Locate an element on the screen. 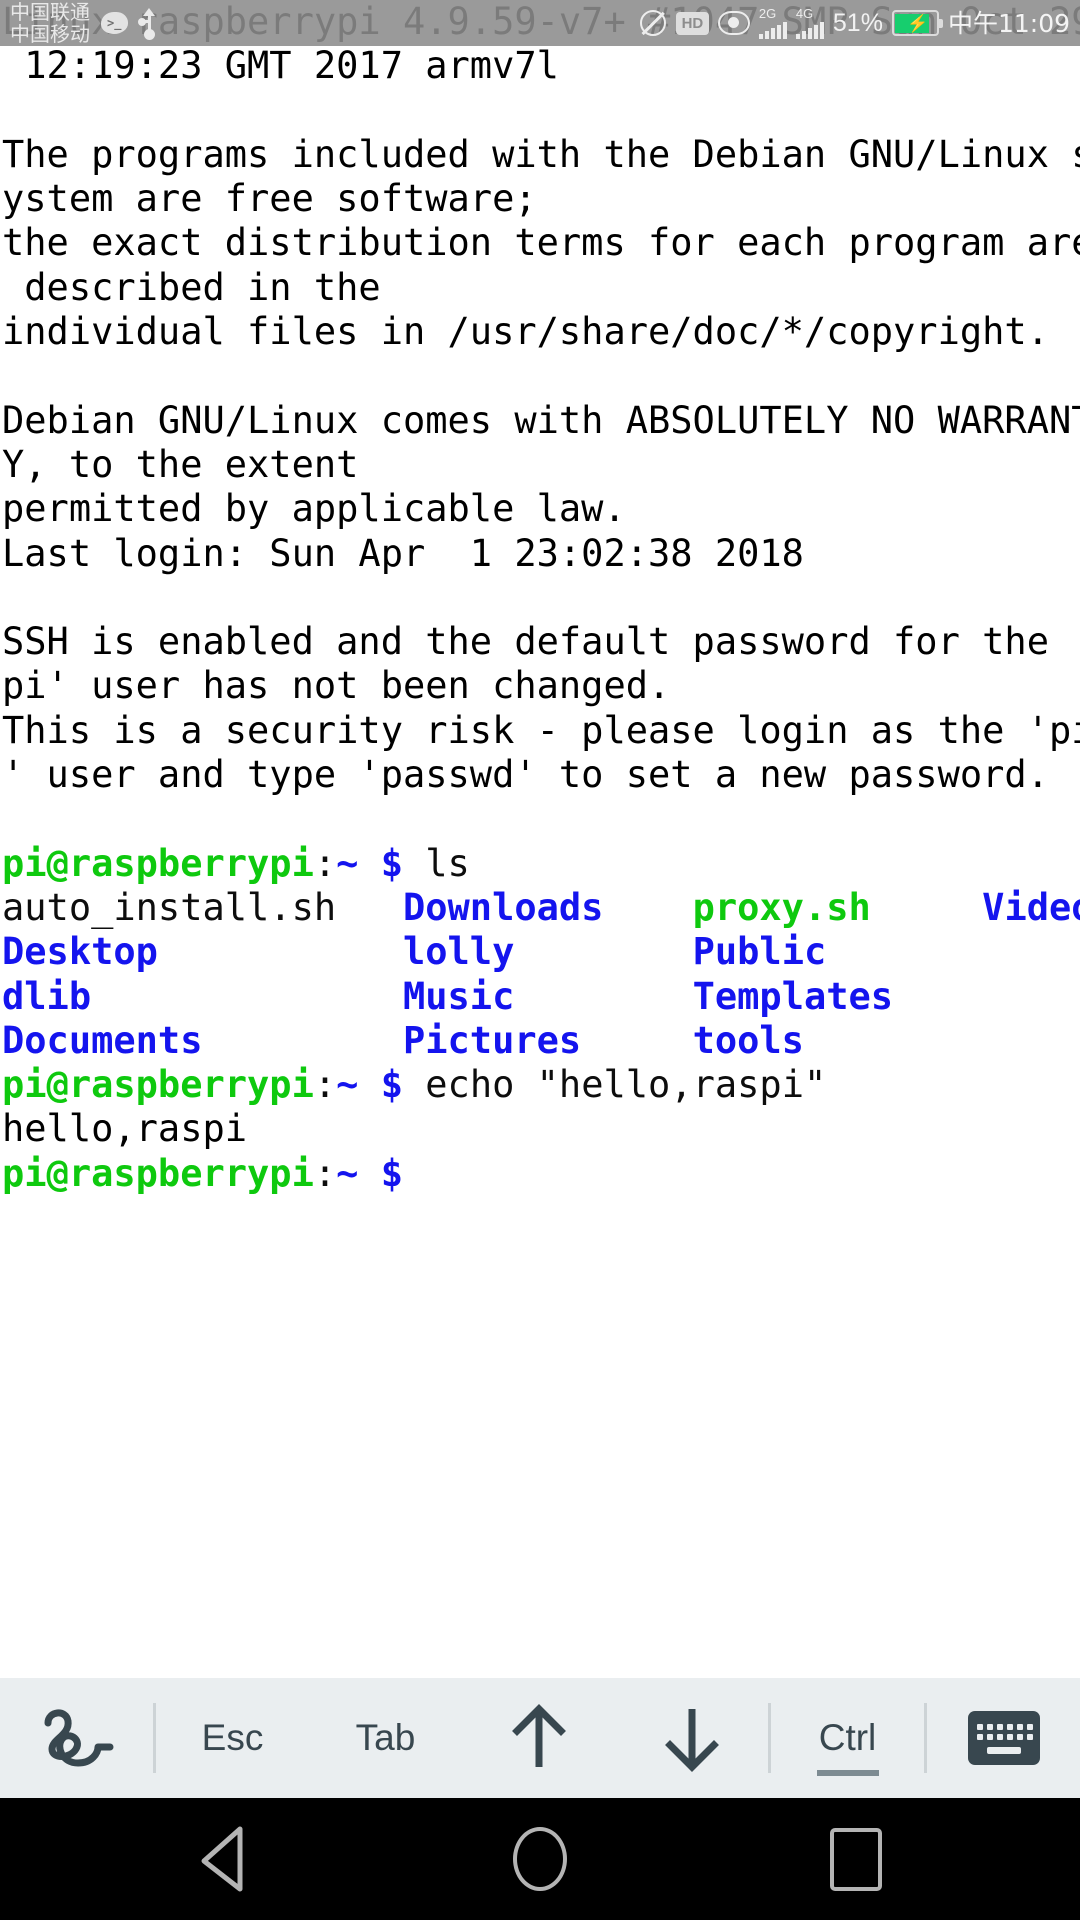 The height and width of the screenshot is (1920, 1080). ls-entry: Pictures is located at coordinates (492, 1040).